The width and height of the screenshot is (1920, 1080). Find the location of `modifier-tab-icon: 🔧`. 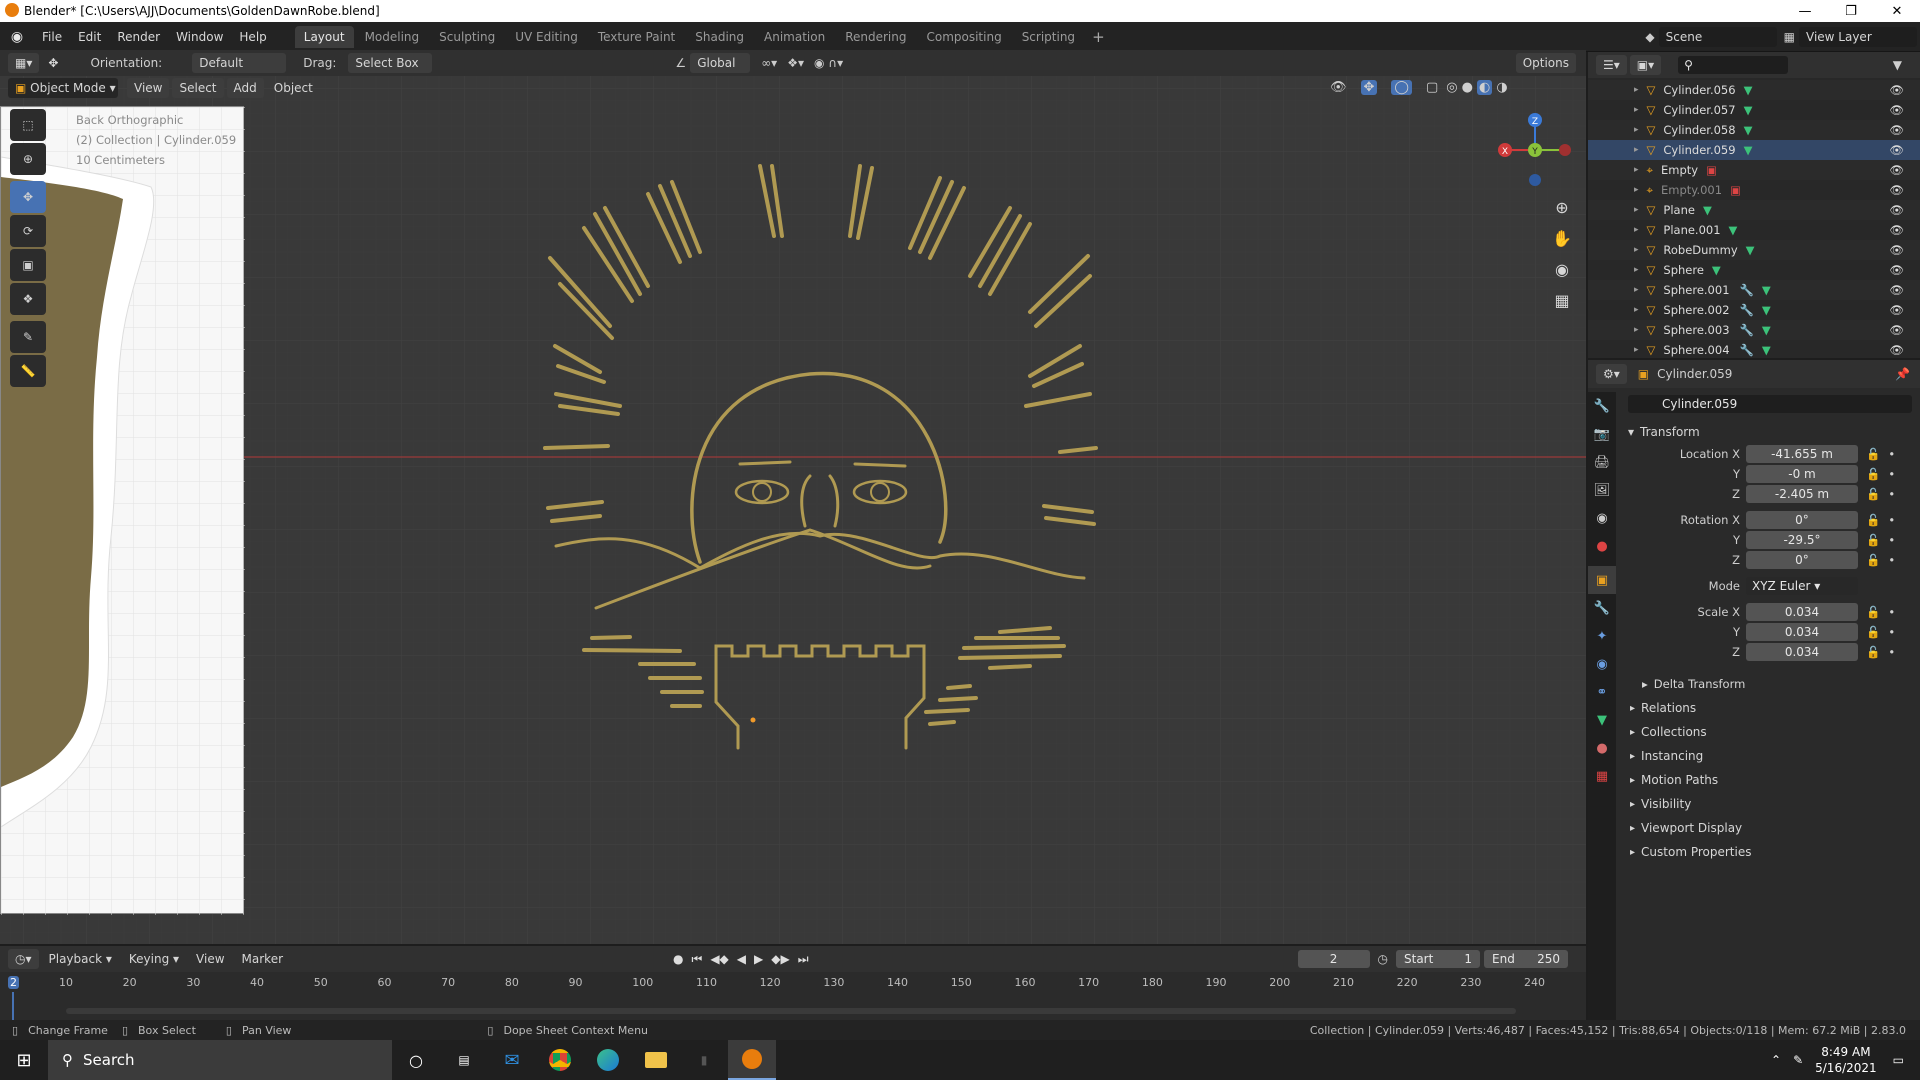

modifier-tab-icon: 🔧 is located at coordinates (1602, 608).